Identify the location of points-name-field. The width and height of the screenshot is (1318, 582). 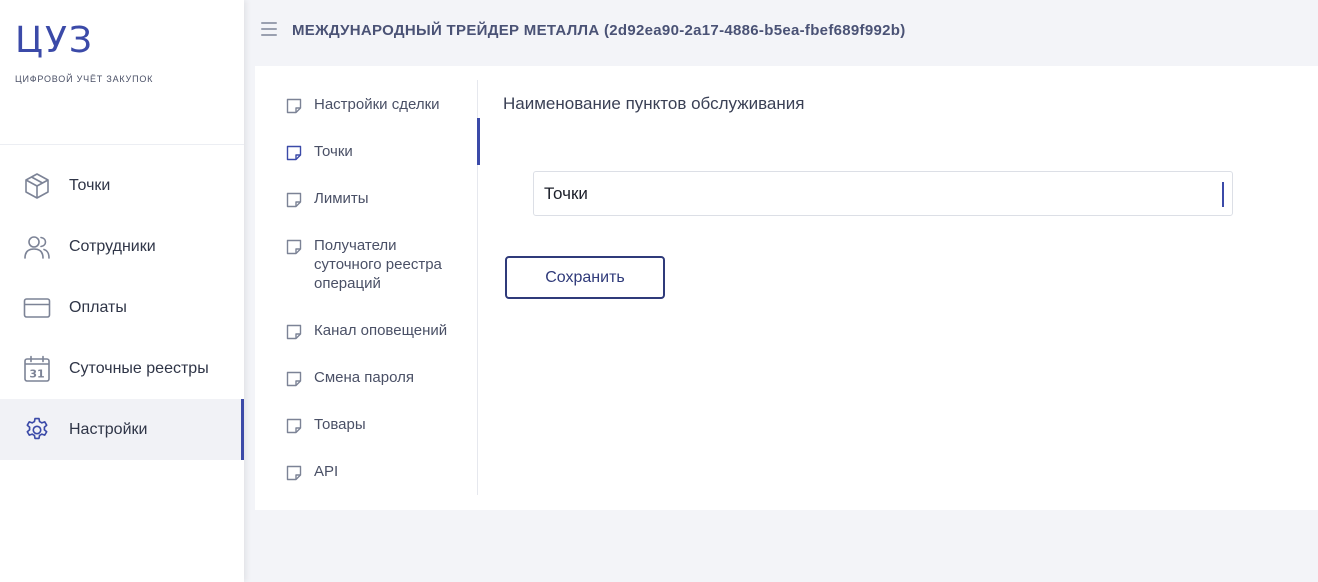
(883, 193).